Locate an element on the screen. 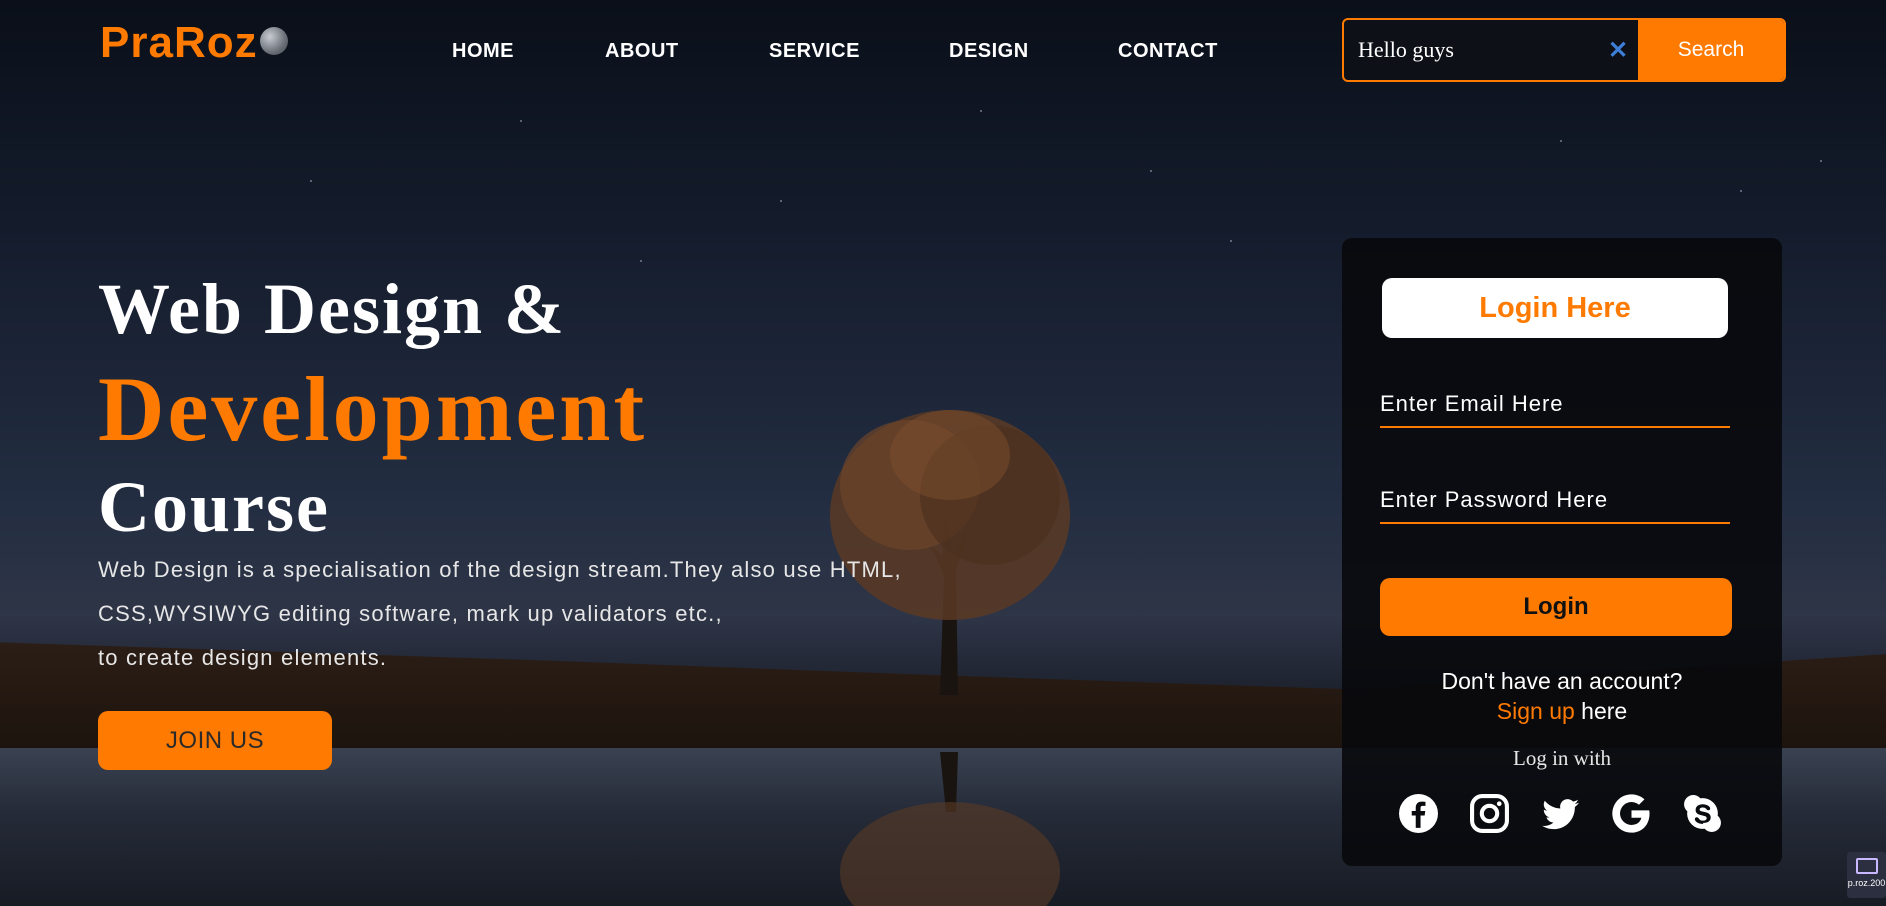 Image resolution: width=1886 pixels, height=906 pixels. watermark-badge: p.roz.200 is located at coordinates (1866, 875).